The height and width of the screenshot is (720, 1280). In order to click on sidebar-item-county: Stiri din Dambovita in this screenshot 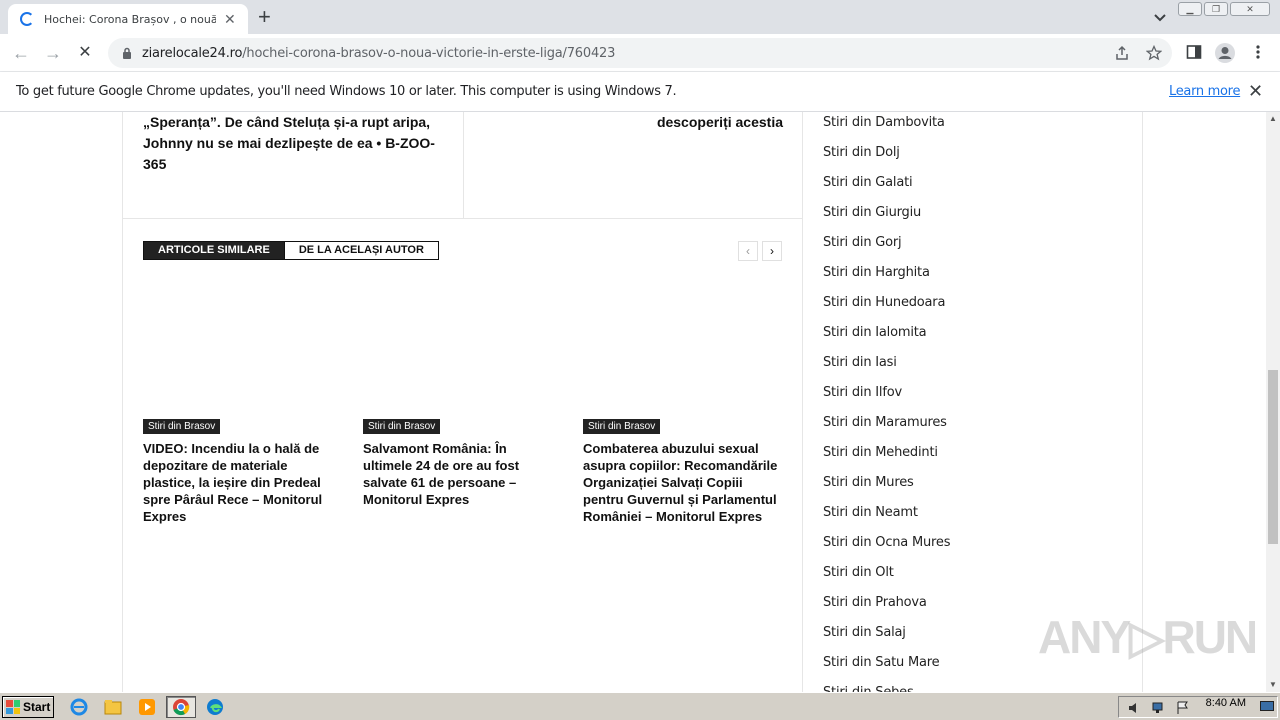, I will do `click(886, 125)`.